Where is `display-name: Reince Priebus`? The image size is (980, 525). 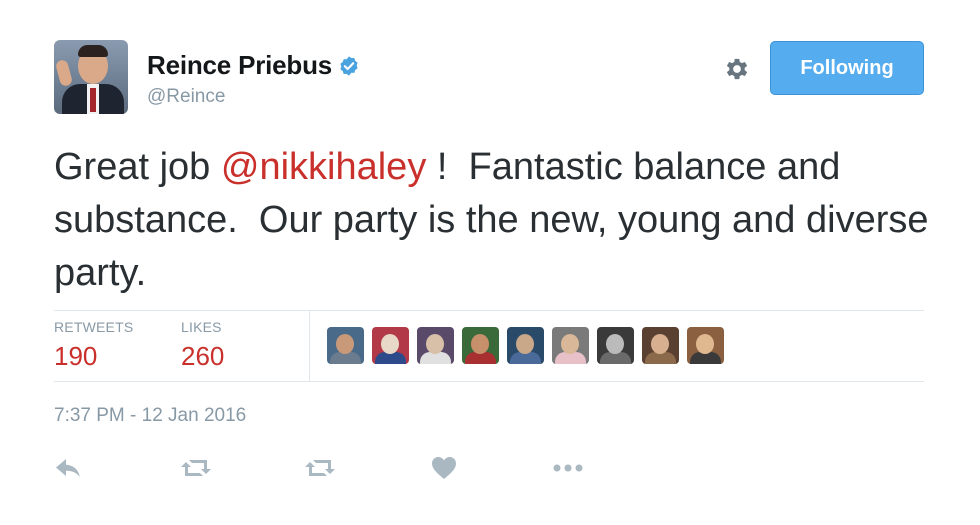
display-name: Reince Priebus is located at coordinates (239, 65).